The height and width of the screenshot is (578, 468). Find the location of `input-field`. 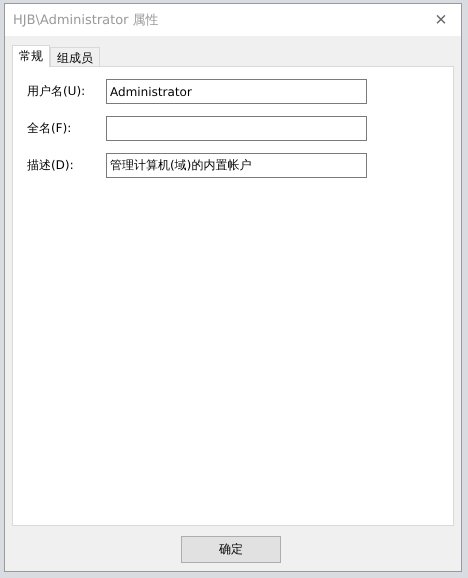

input-field is located at coordinates (236, 128).